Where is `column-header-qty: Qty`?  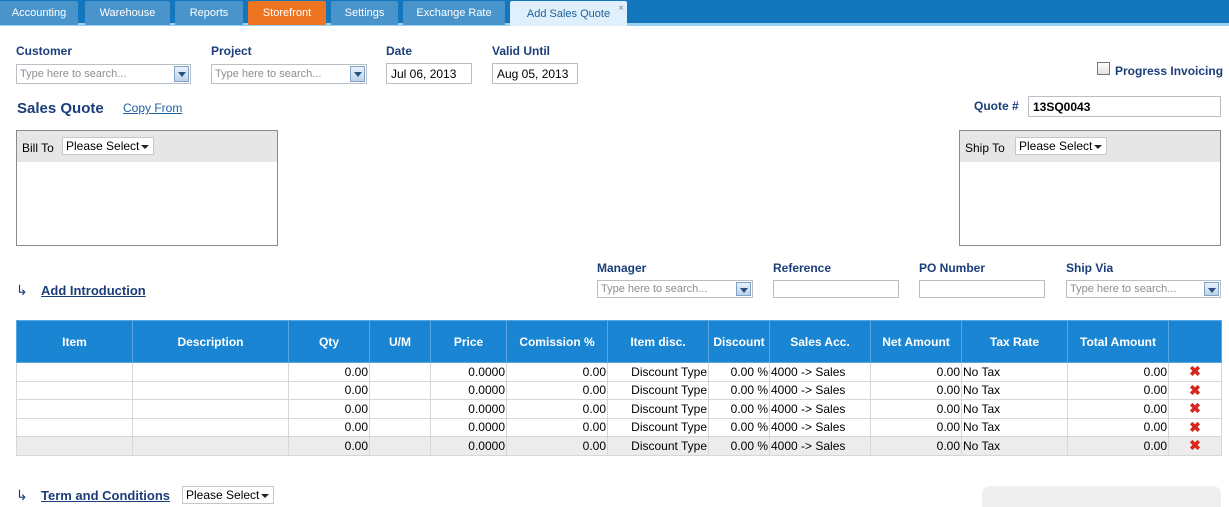 column-header-qty: Qty is located at coordinates (329, 341).